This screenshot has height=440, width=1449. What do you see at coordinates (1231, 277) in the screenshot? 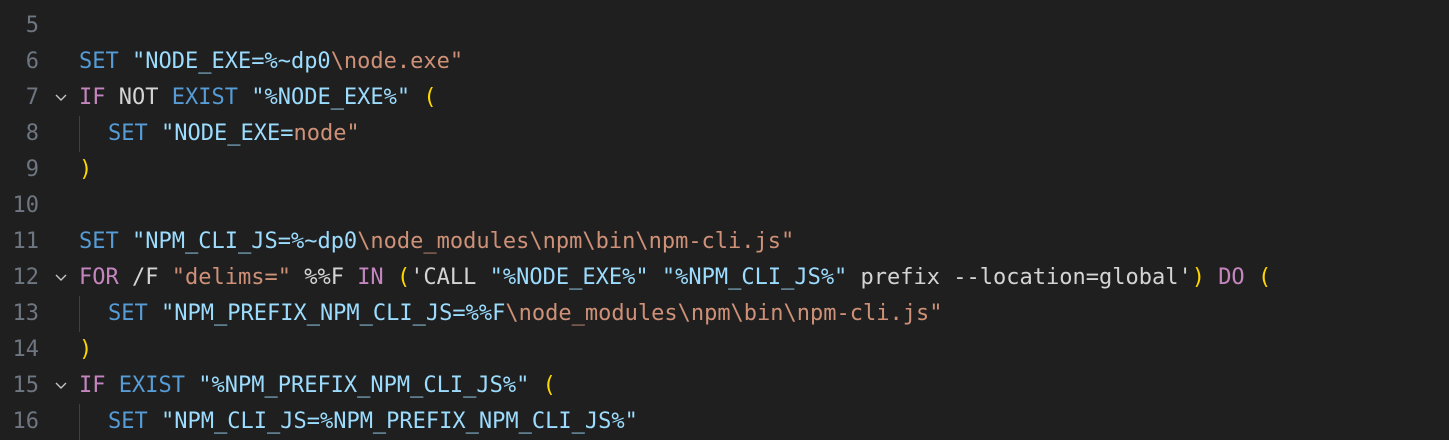
I see `code-token: DO` at bounding box center [1231, 277].